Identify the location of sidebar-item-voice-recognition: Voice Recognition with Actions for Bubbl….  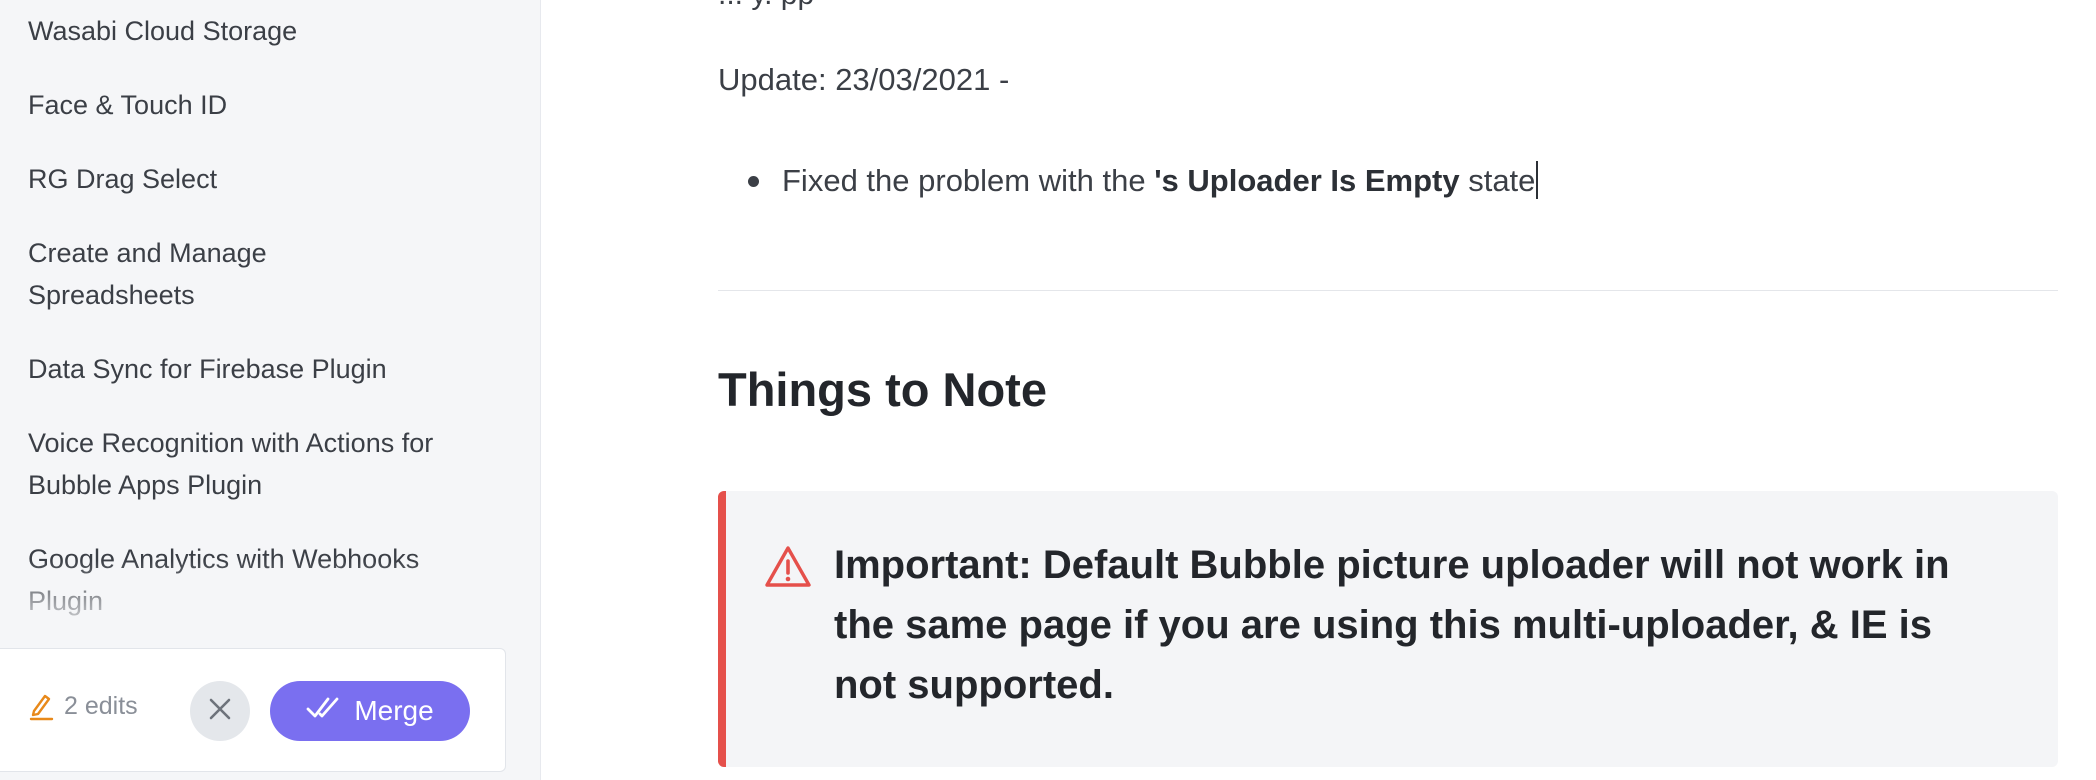
(238, 464).